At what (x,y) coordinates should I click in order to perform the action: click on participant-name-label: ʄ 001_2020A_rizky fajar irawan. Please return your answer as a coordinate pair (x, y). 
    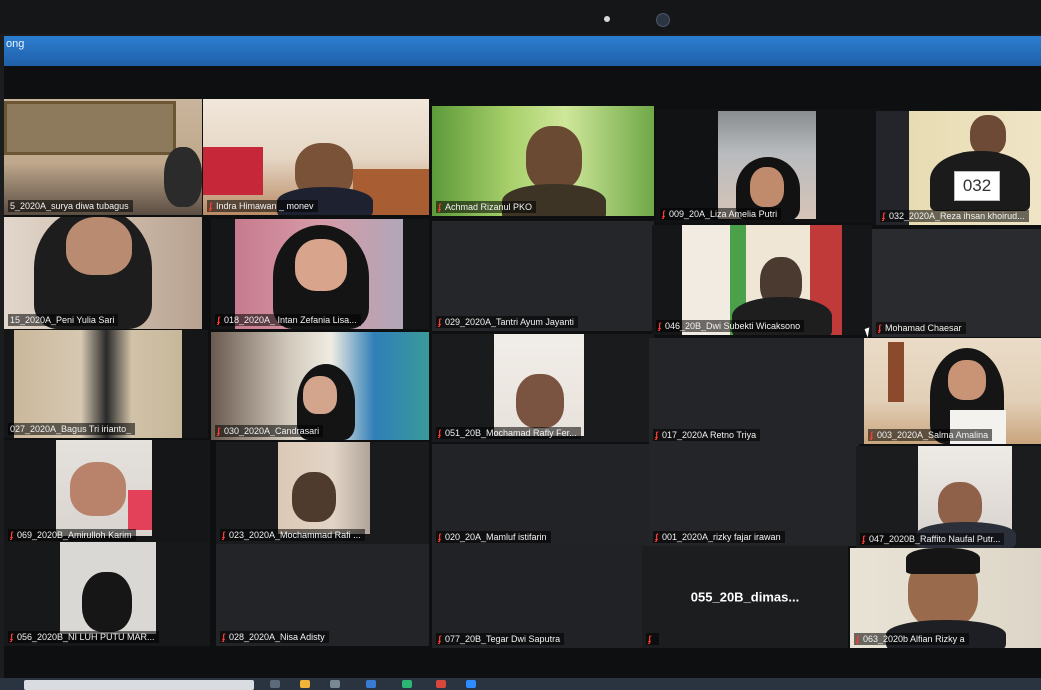
    Looking at the image, I should click on (719, 537).